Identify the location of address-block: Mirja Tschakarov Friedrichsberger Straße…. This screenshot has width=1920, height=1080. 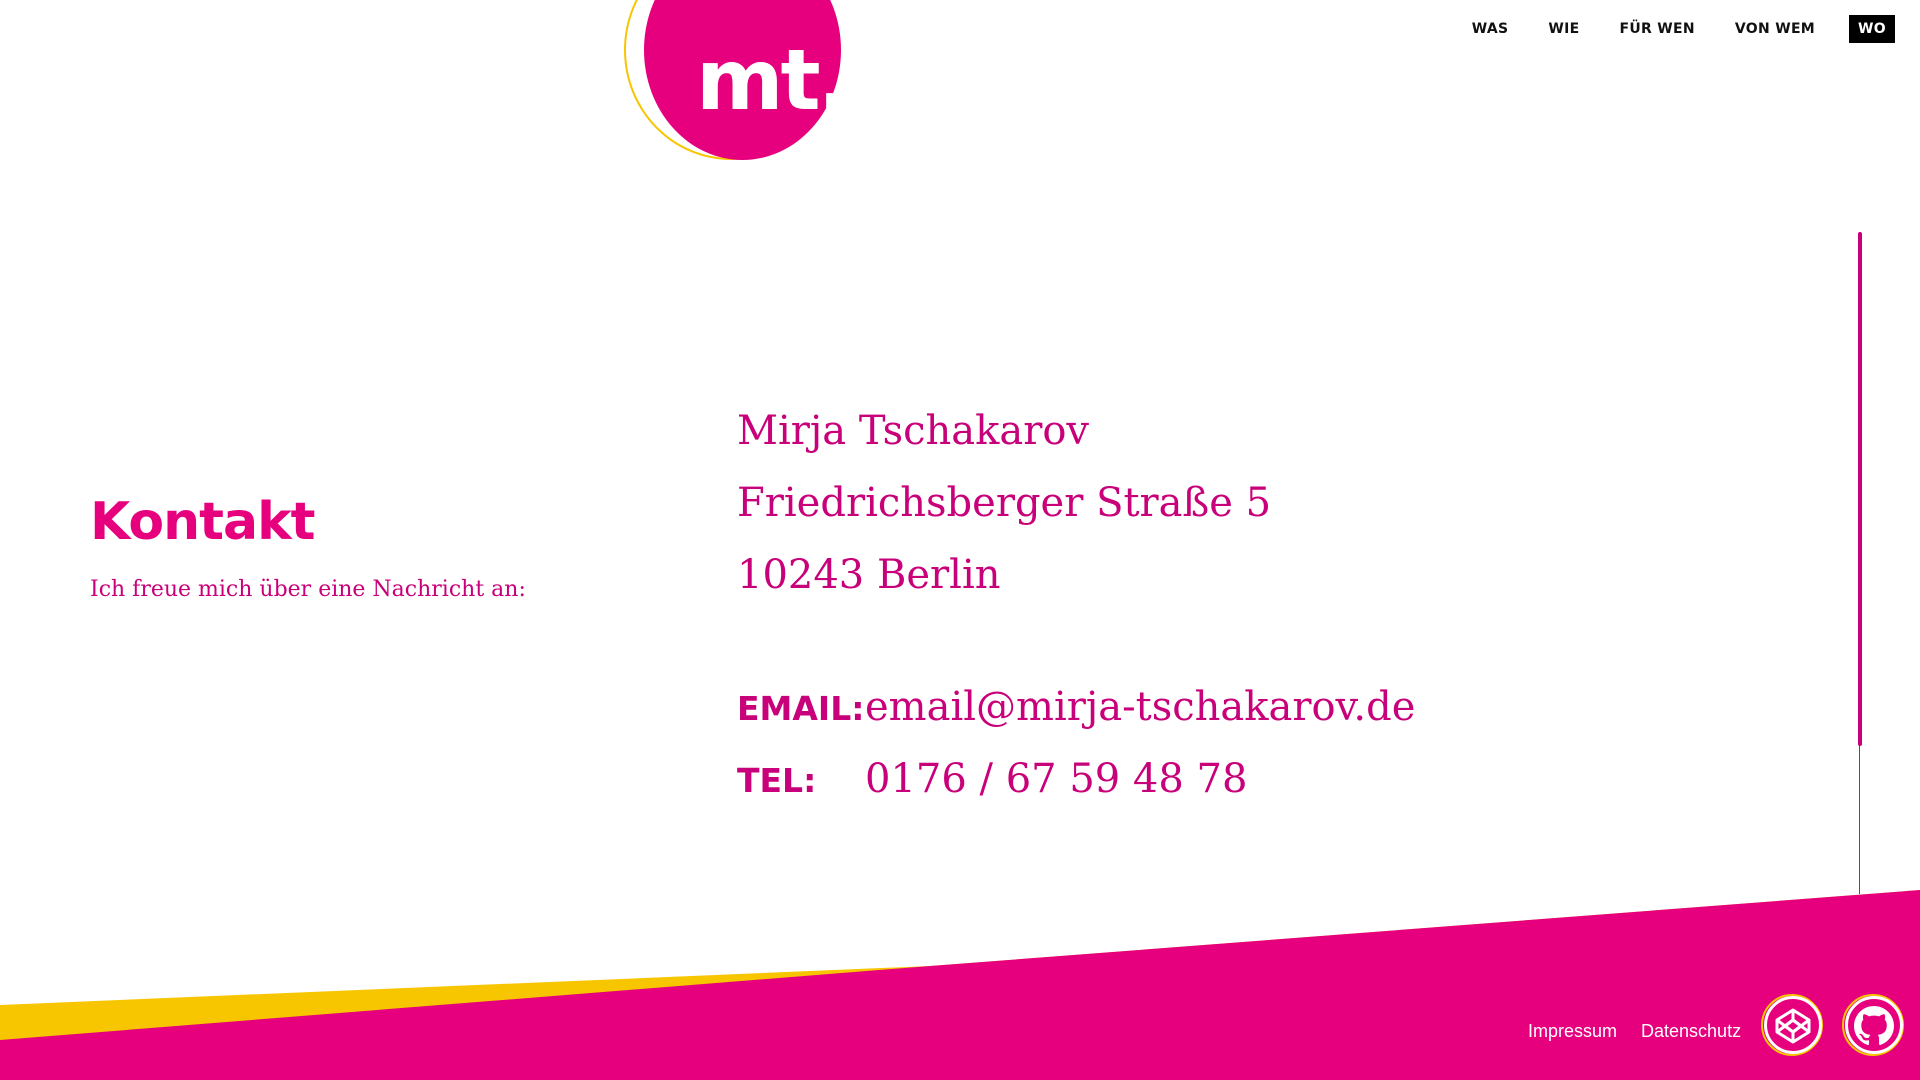
(1004, 503).